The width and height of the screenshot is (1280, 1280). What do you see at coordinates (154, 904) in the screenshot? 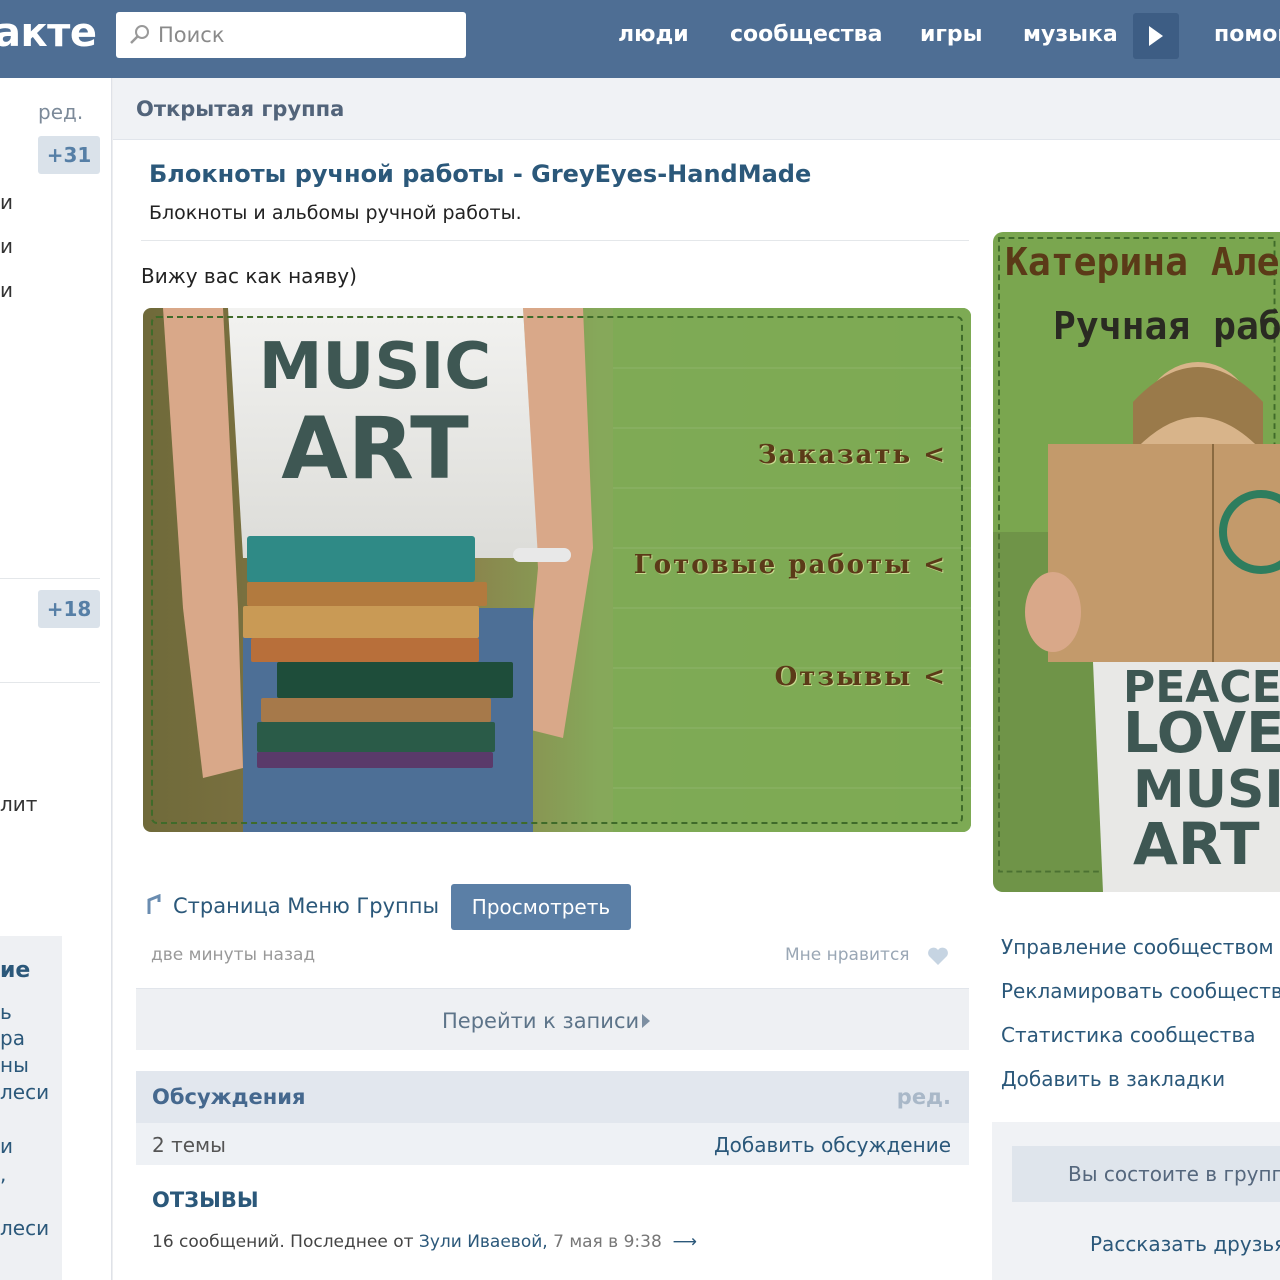
I see `page-link-icon` at bounding box center [154, 904].